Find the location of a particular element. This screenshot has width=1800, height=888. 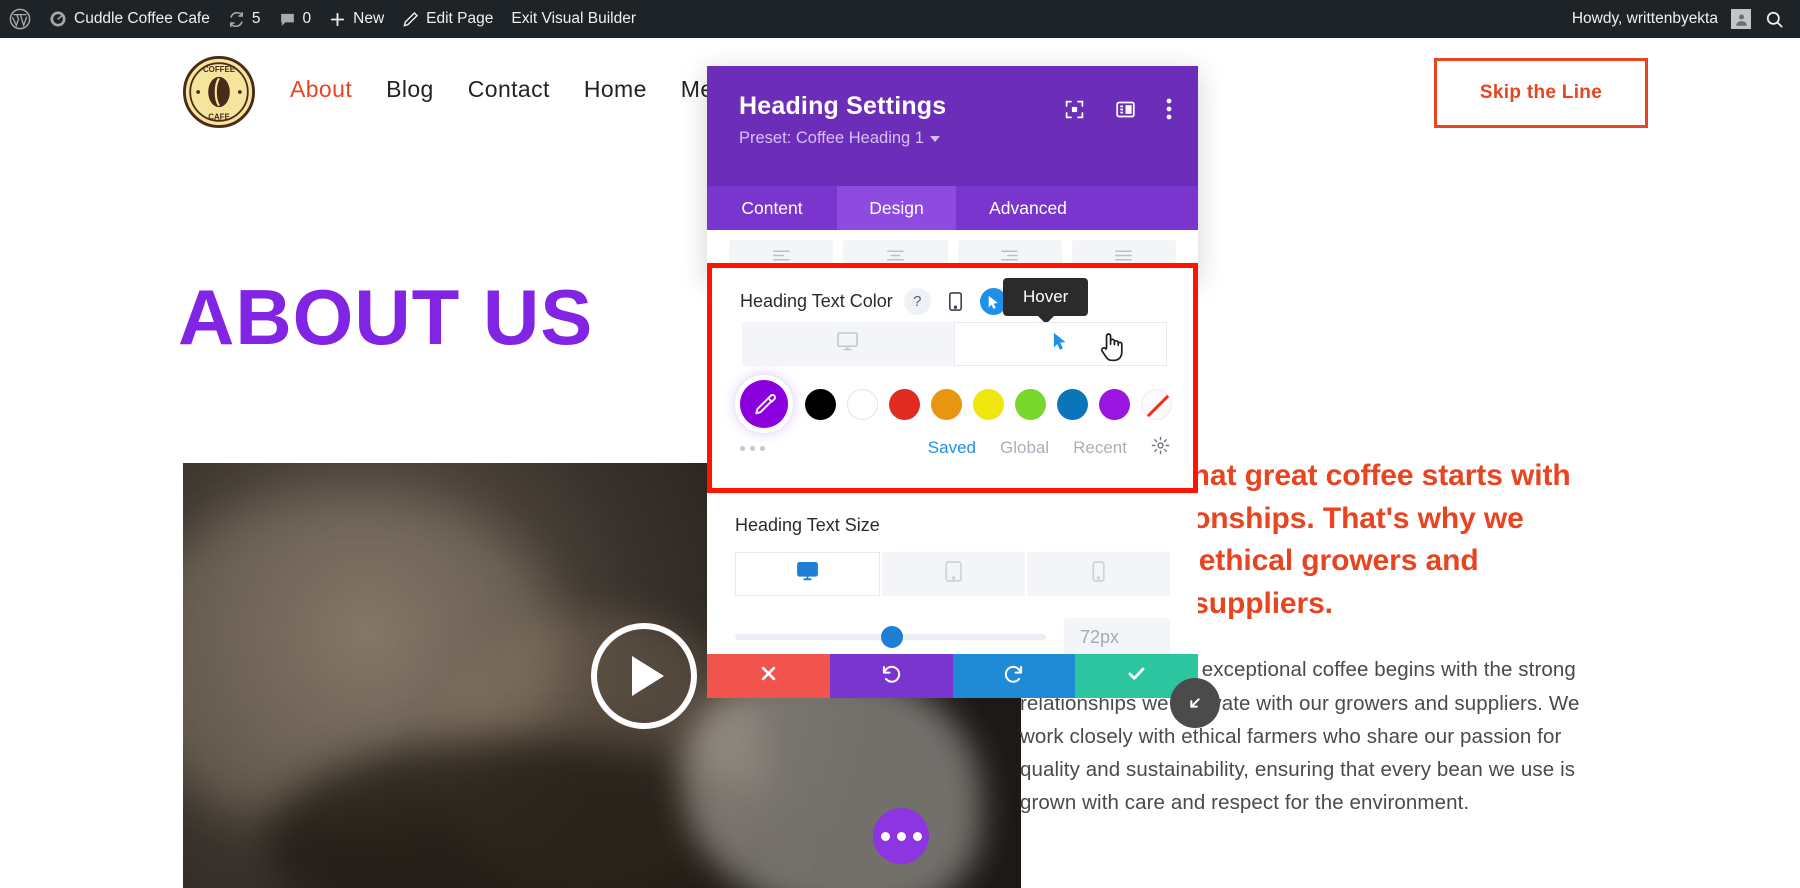

heading-text-color-label: Heading Text Color is located at coordinates (816, 301).